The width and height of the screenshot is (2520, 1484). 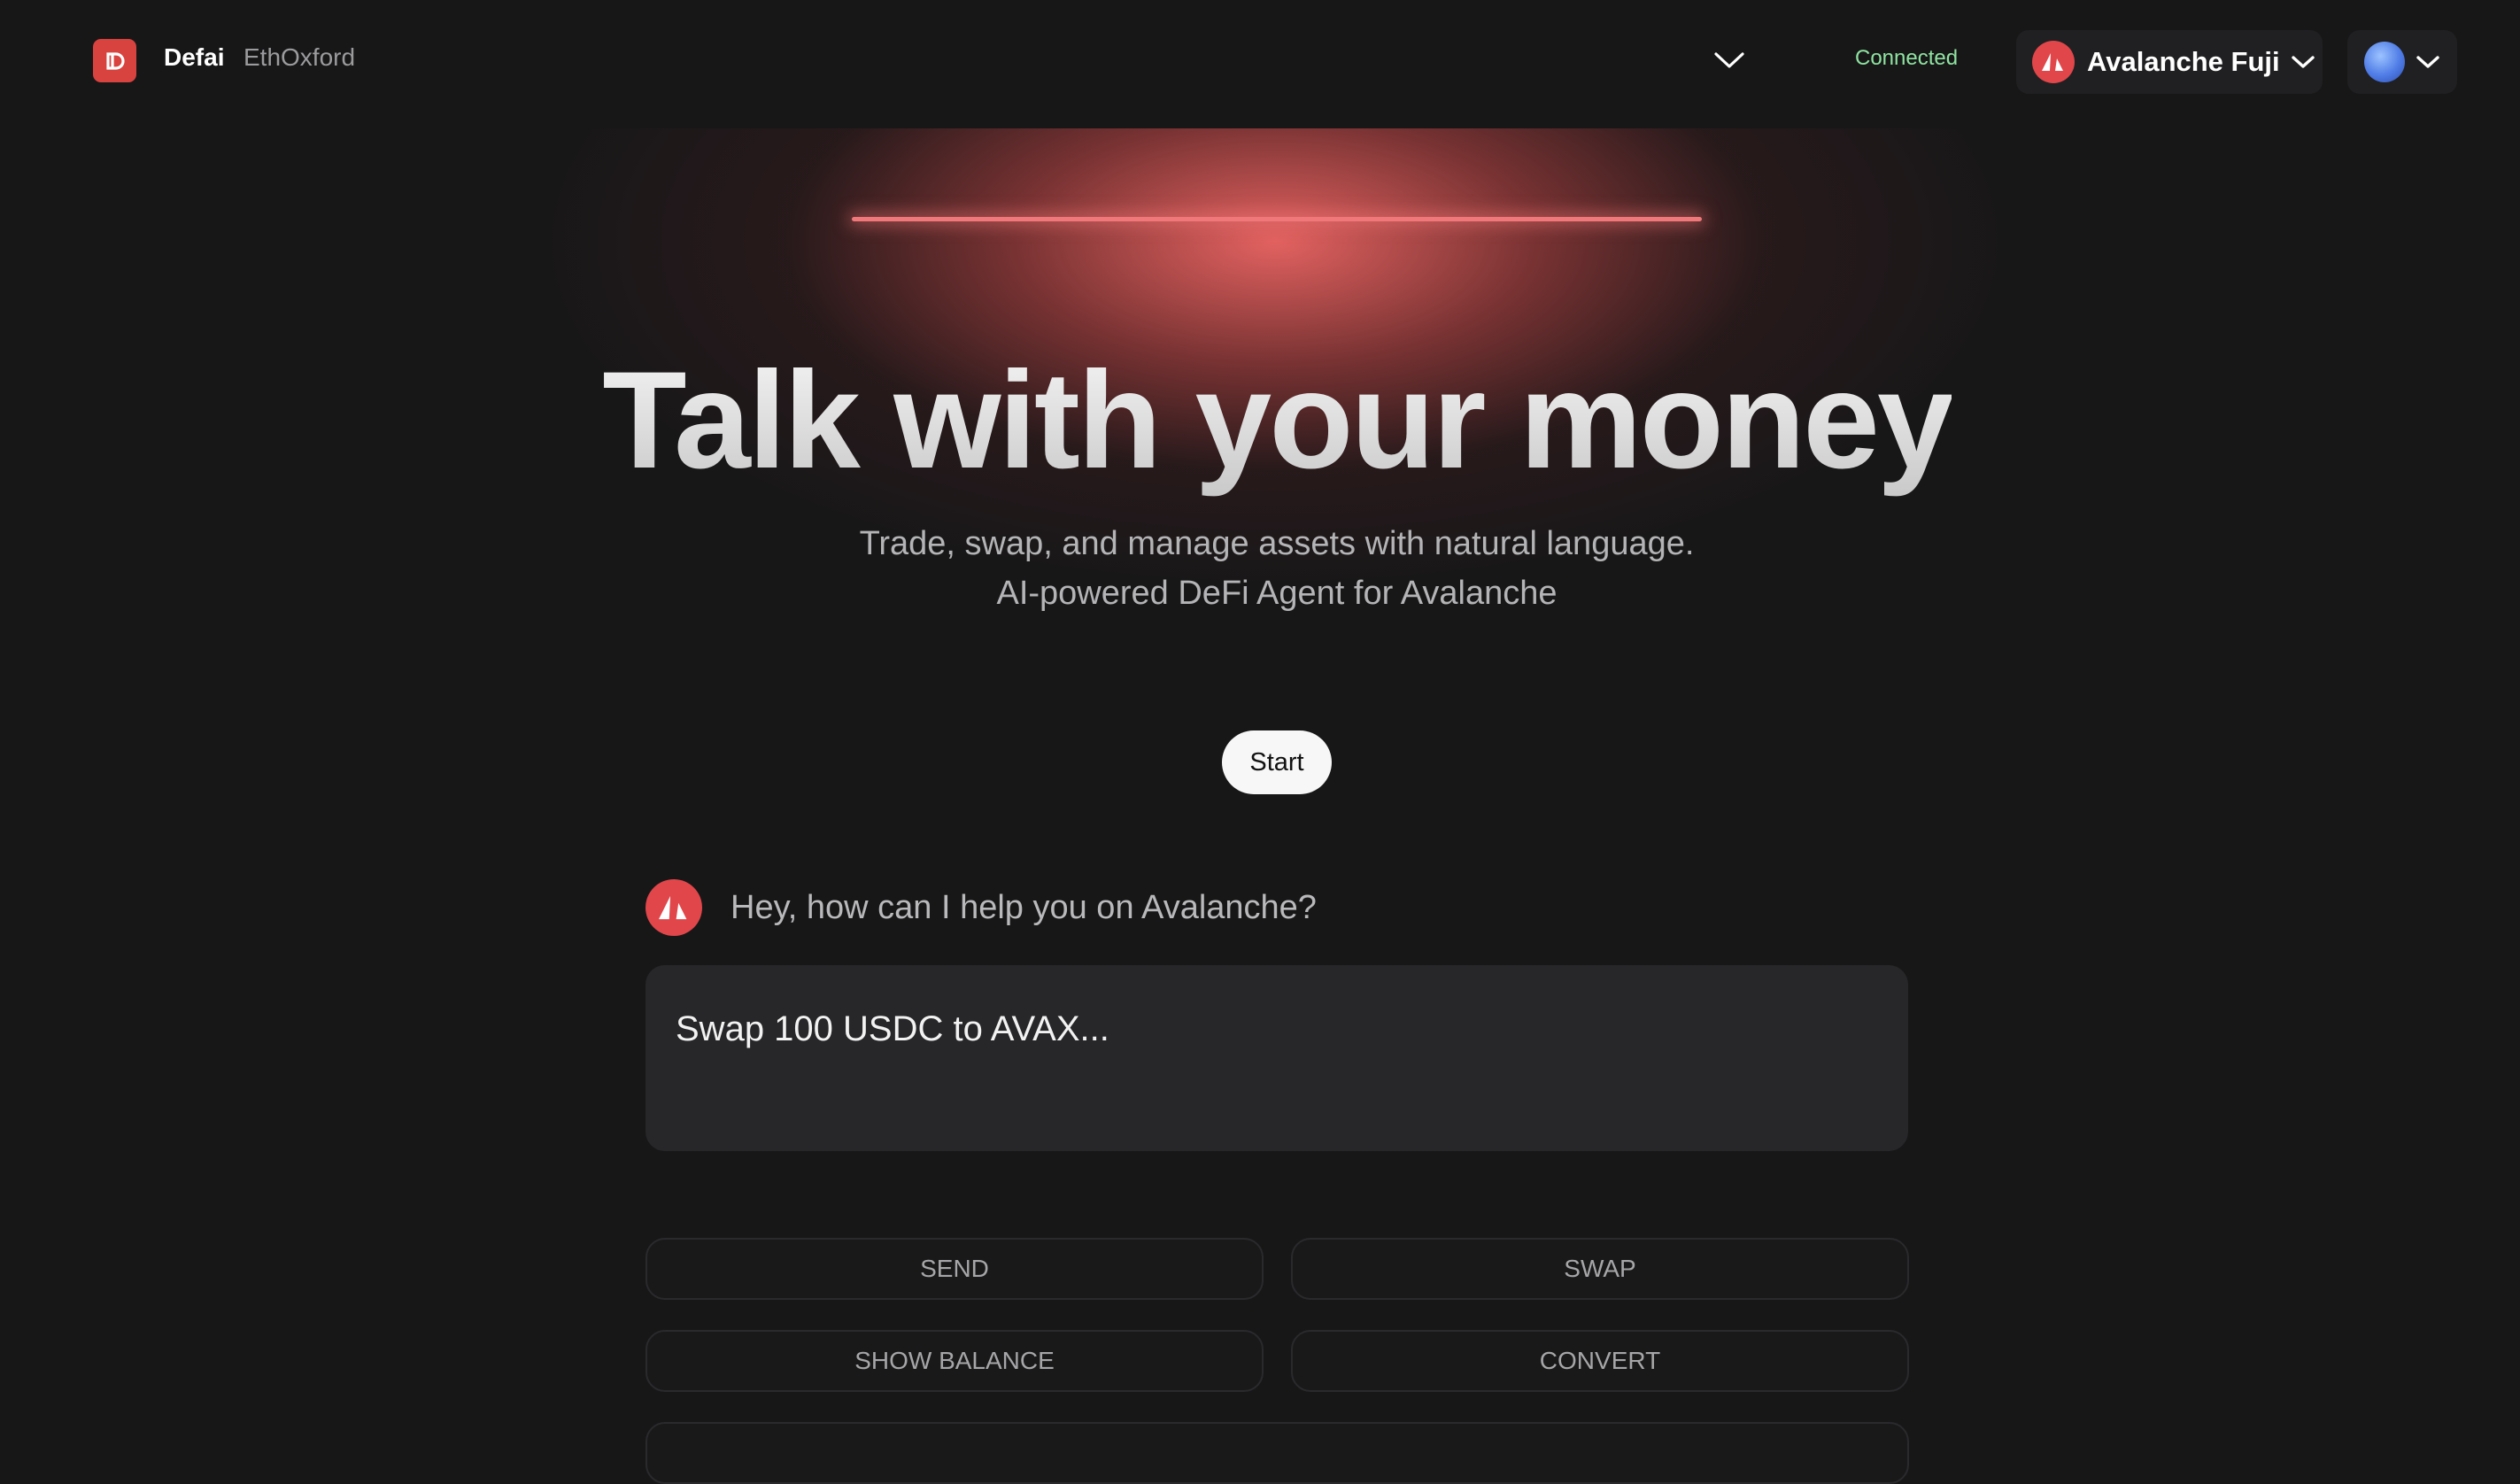 I want to click on nav-dropdown-button, so click(x=1729, y=60).